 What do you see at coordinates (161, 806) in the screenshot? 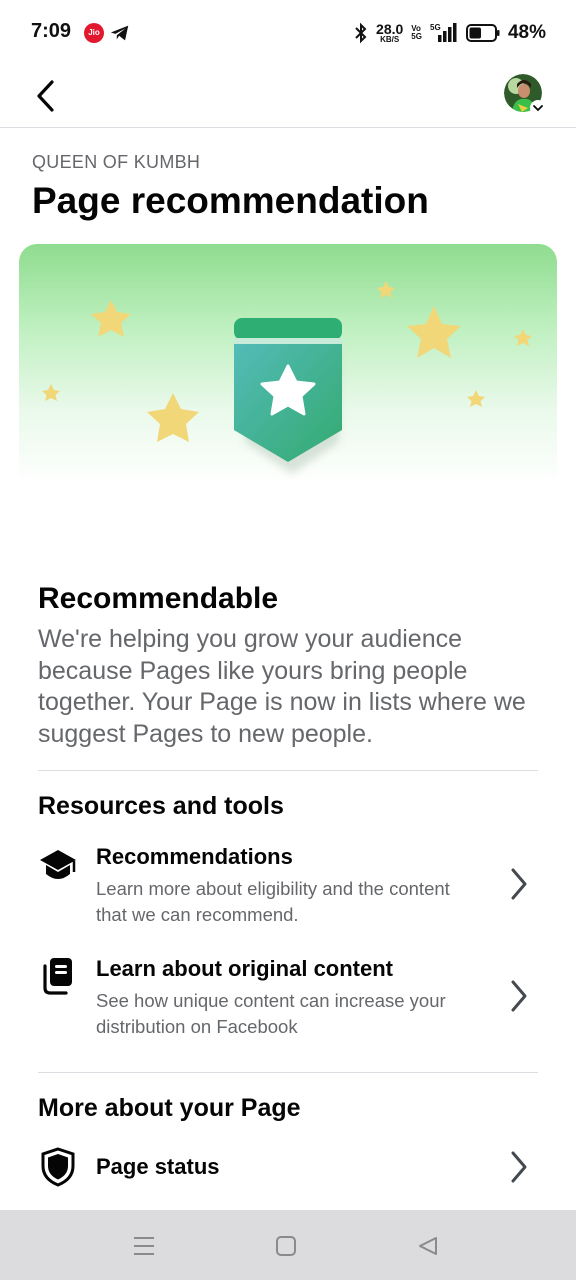
I see `resources-title: Resources and tools` at bounding box center [161, 806].